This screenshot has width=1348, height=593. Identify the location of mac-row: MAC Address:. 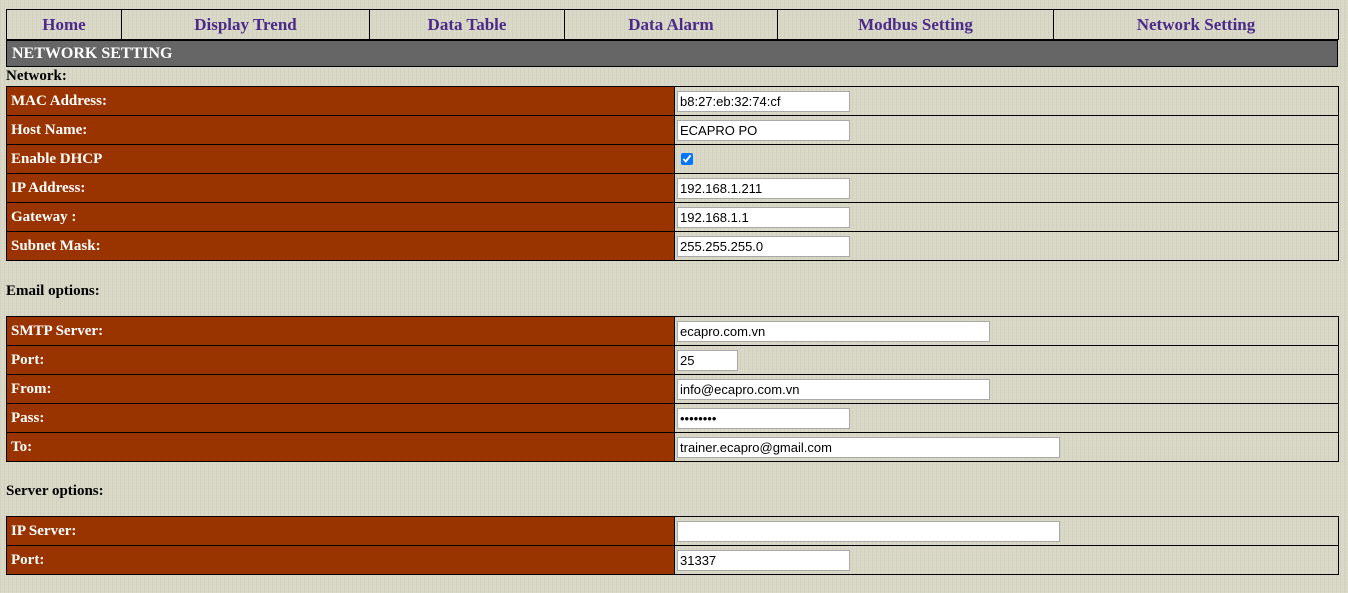
(672, 101).